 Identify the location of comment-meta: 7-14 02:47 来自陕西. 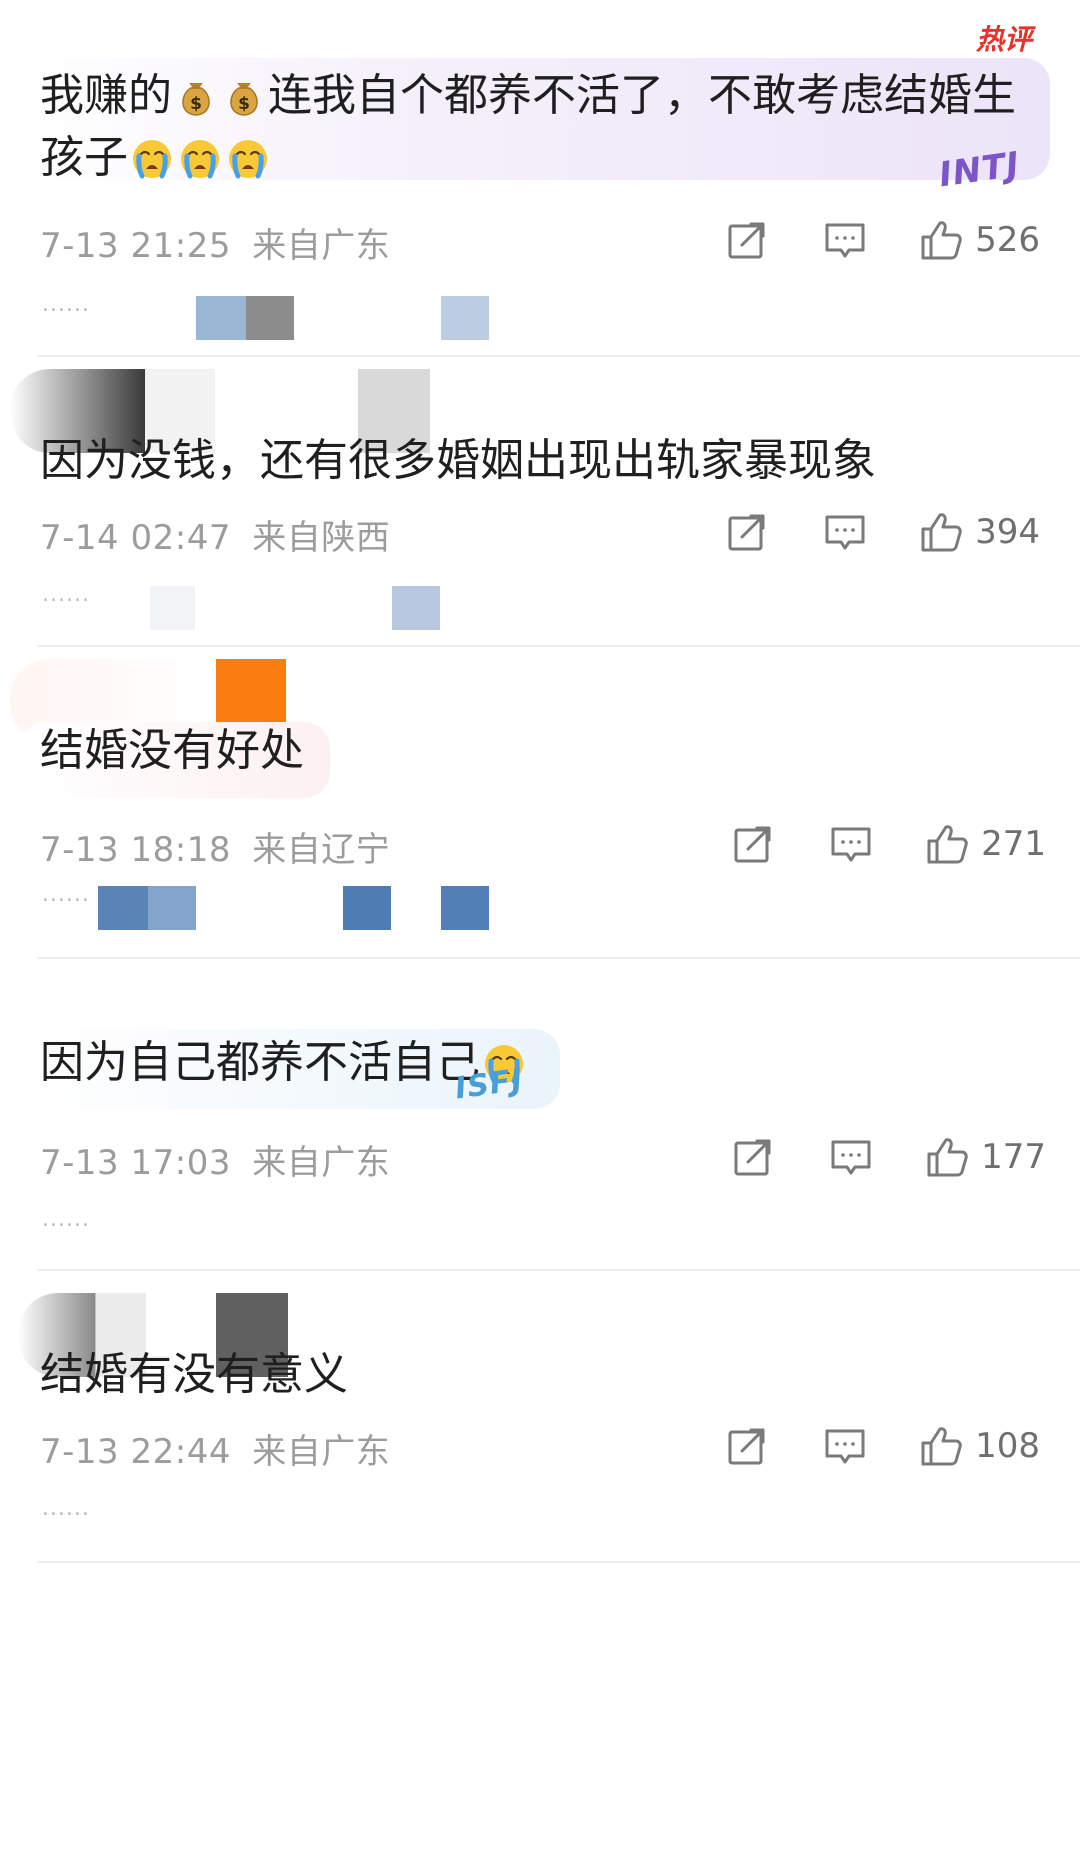
(215, 534).